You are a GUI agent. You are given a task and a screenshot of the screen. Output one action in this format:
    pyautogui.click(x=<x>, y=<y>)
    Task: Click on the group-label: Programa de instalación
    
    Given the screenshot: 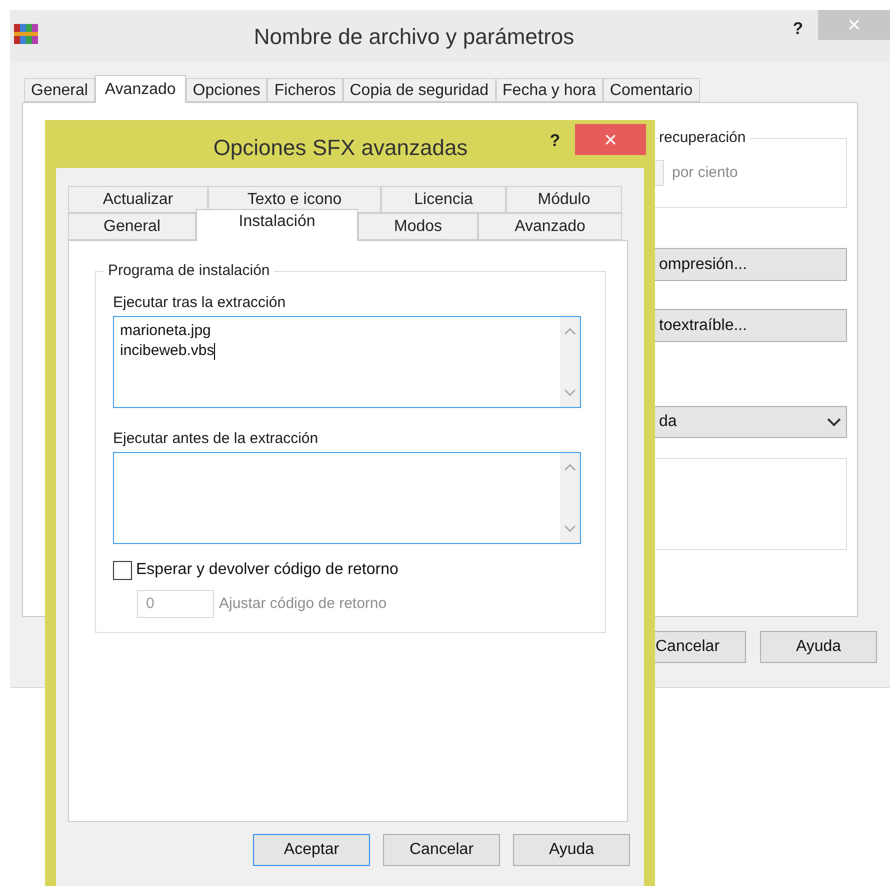 What is the action you would take?
    pyautogui.click(x=189, y=271)
    